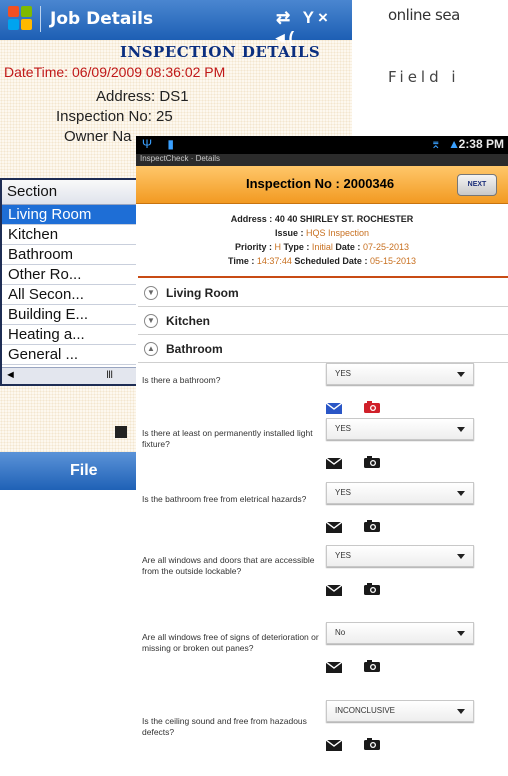  I want to click on address-label: Address :, so click(251, 219).